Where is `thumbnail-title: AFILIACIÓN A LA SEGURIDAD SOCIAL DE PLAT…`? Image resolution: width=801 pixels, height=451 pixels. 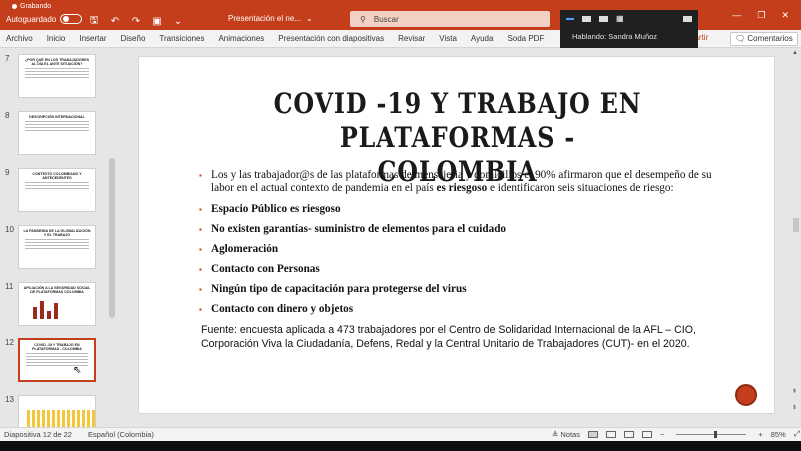 thumbnail-title: AFILIACIÓN A LA SEGURIDAD SOCIAL DE PLAT… is located at coordinates (57, 290).